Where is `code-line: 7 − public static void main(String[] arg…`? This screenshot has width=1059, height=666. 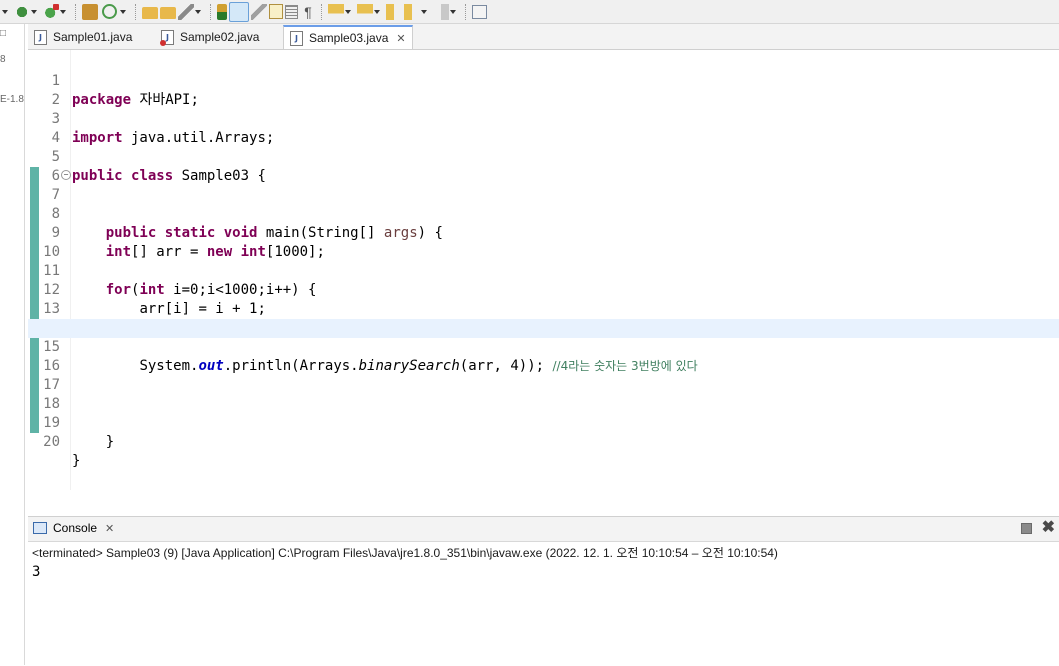
code-line: 7 − public static void main(String[] arg… is located at coordinates (543, 204).